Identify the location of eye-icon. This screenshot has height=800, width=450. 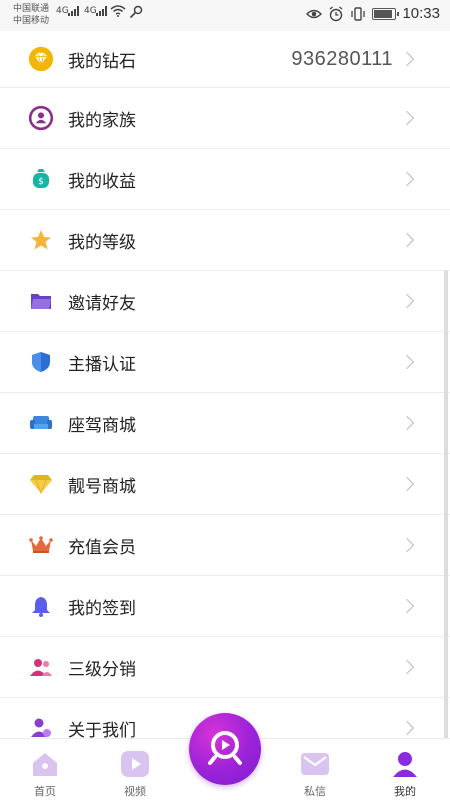
(314, 14).